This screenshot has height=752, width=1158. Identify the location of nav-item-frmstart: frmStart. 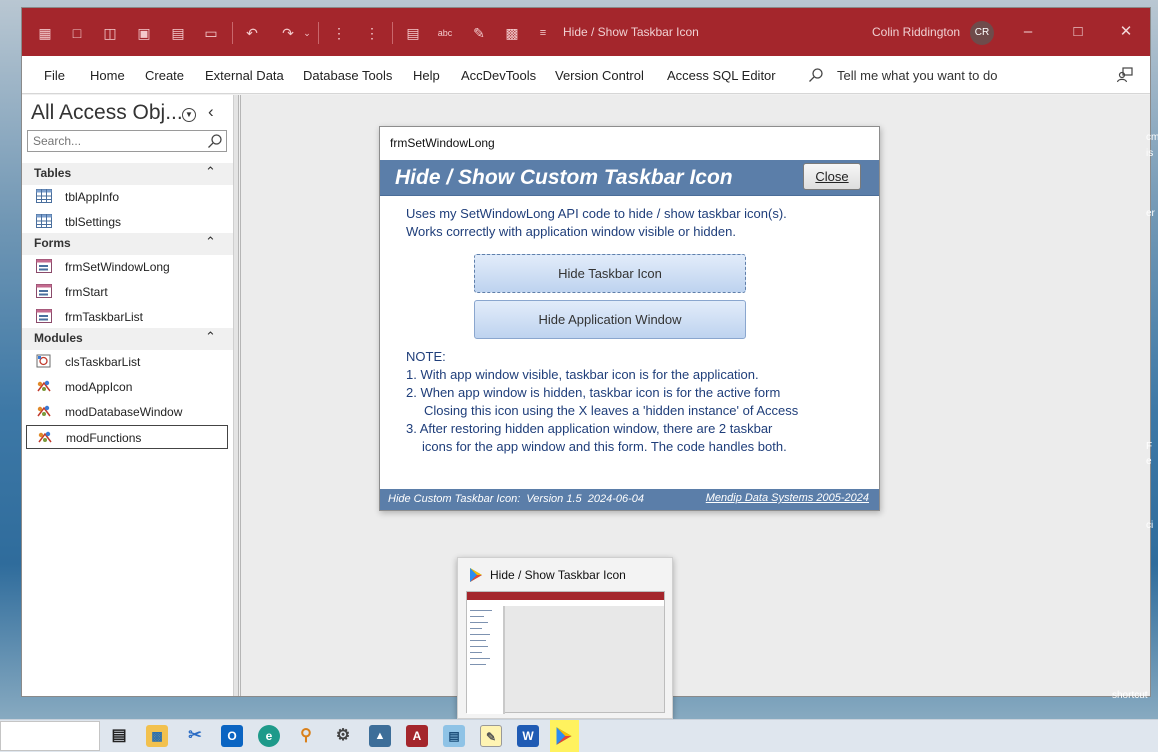
(127, 292).